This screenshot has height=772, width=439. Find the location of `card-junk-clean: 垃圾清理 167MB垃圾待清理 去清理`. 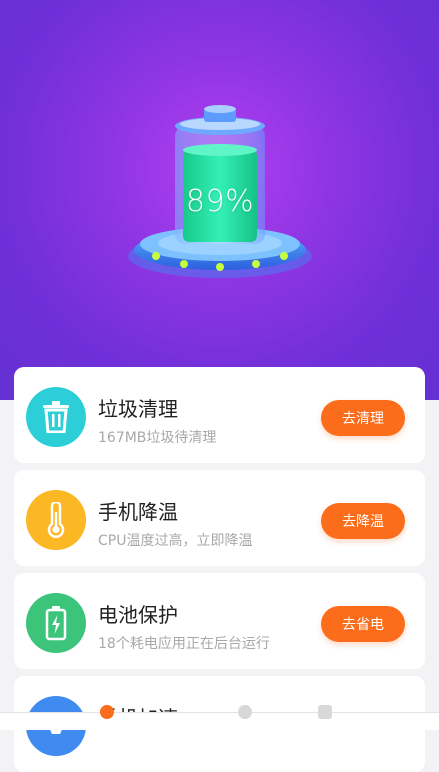

card-junk-clean: 垃圾清理 167MB垃圾待清理 去清理 is located at coordinates (219, 415).